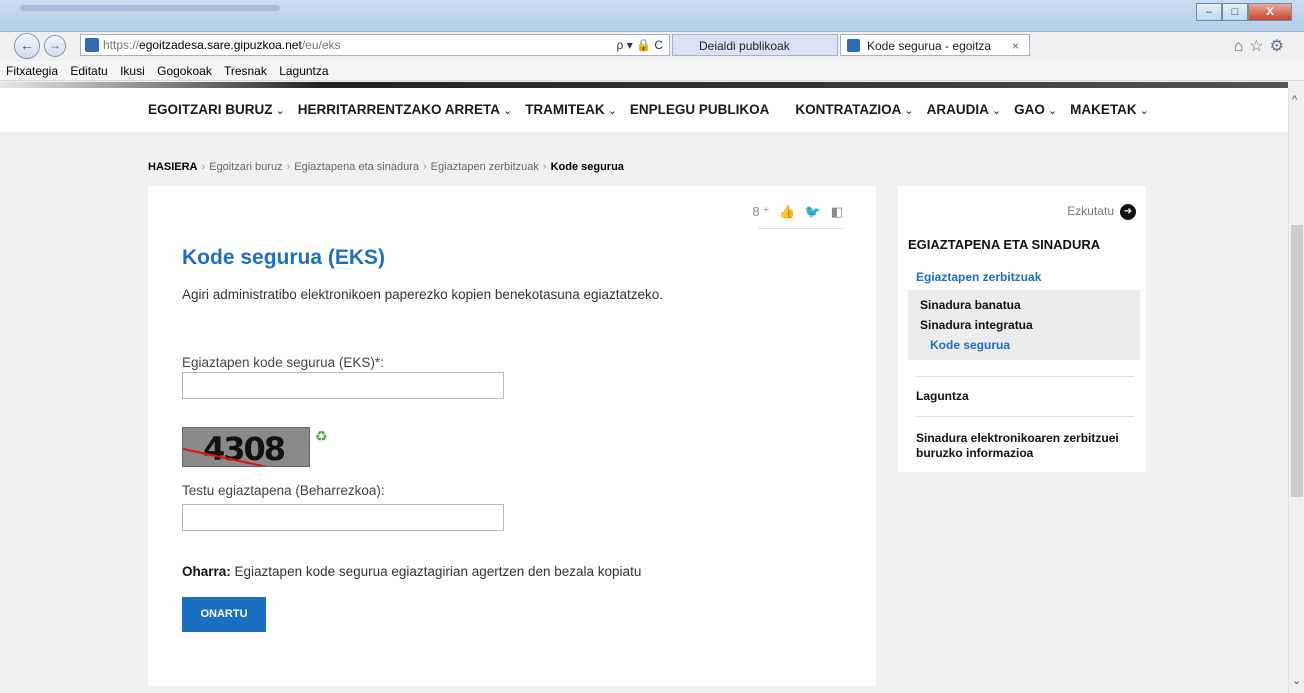  What do you see at coordinates (1015, 46) in the screenshot?
I see `tab-close-icon: ×` at bounding box center [1015, 46].